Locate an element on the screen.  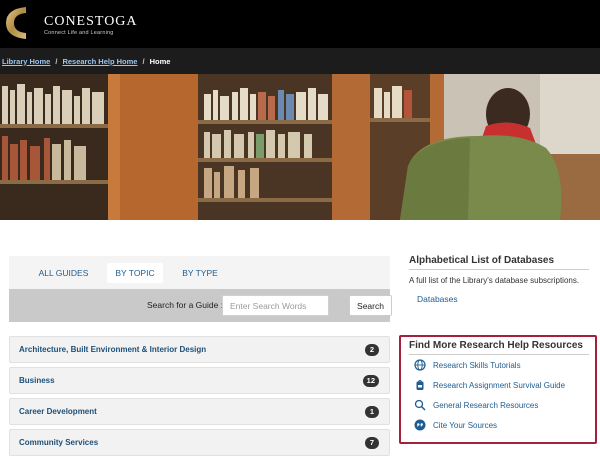
topic-label: Career Development is located at coordinates (58, 411).